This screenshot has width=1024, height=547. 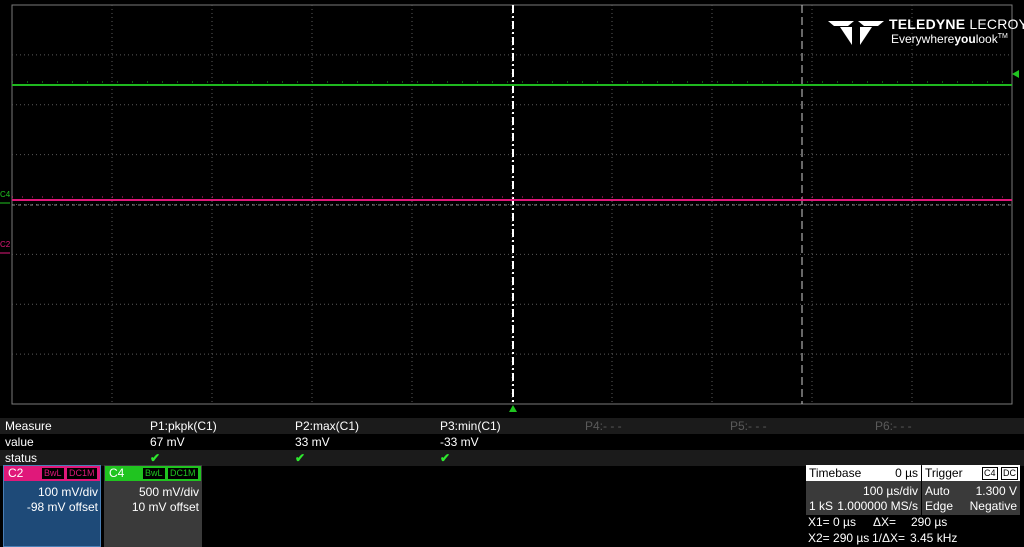 What do you see at coordinates (890, 491) in the screenshot?
I see `timebase-per-div: 100 µs/div` at bounding box center [890, 491].